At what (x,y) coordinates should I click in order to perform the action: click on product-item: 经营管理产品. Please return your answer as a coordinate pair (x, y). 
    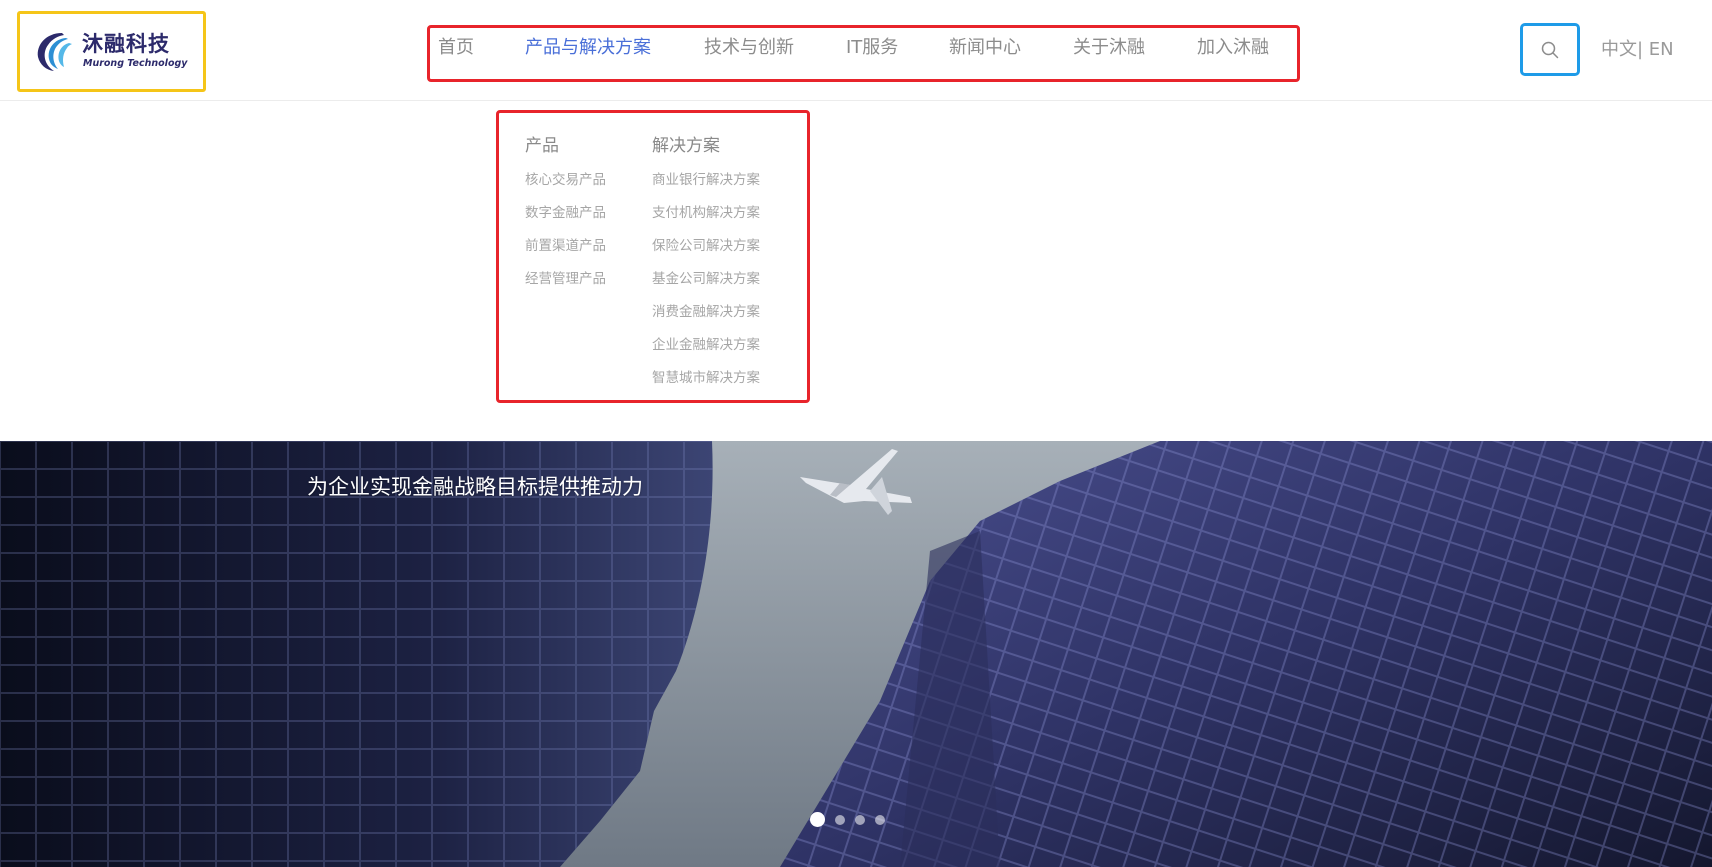
    Looking at the image, I should click on (565, 277).